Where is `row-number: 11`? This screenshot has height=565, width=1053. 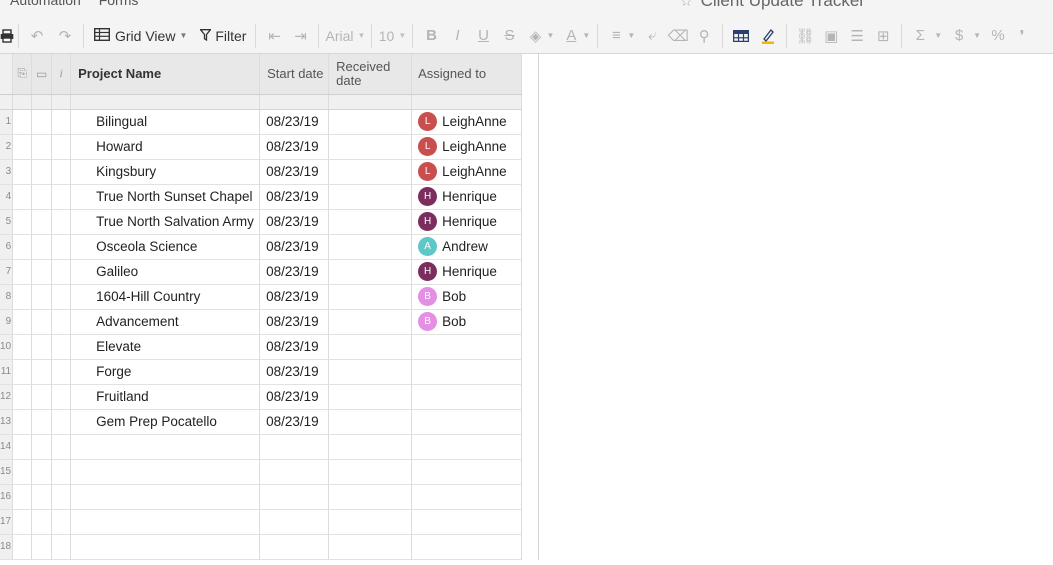 row-number: 11 is located at coordinates (7, 372).